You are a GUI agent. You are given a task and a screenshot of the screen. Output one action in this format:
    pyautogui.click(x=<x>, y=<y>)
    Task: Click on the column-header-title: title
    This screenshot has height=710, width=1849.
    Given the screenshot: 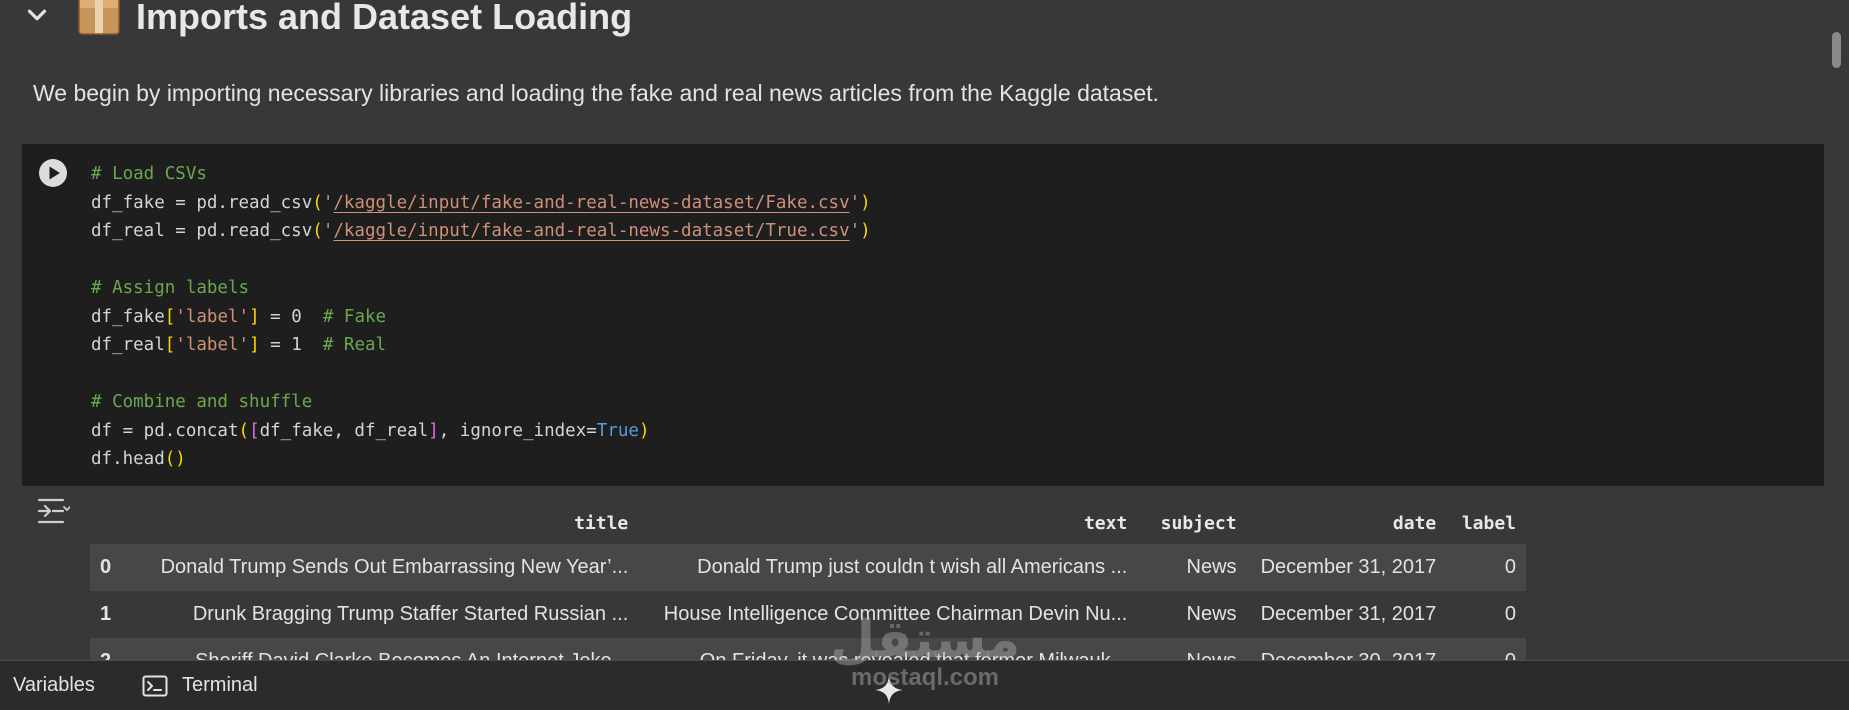 What is the action you would take?
    pyautogui.click(x=601, y=523)
    